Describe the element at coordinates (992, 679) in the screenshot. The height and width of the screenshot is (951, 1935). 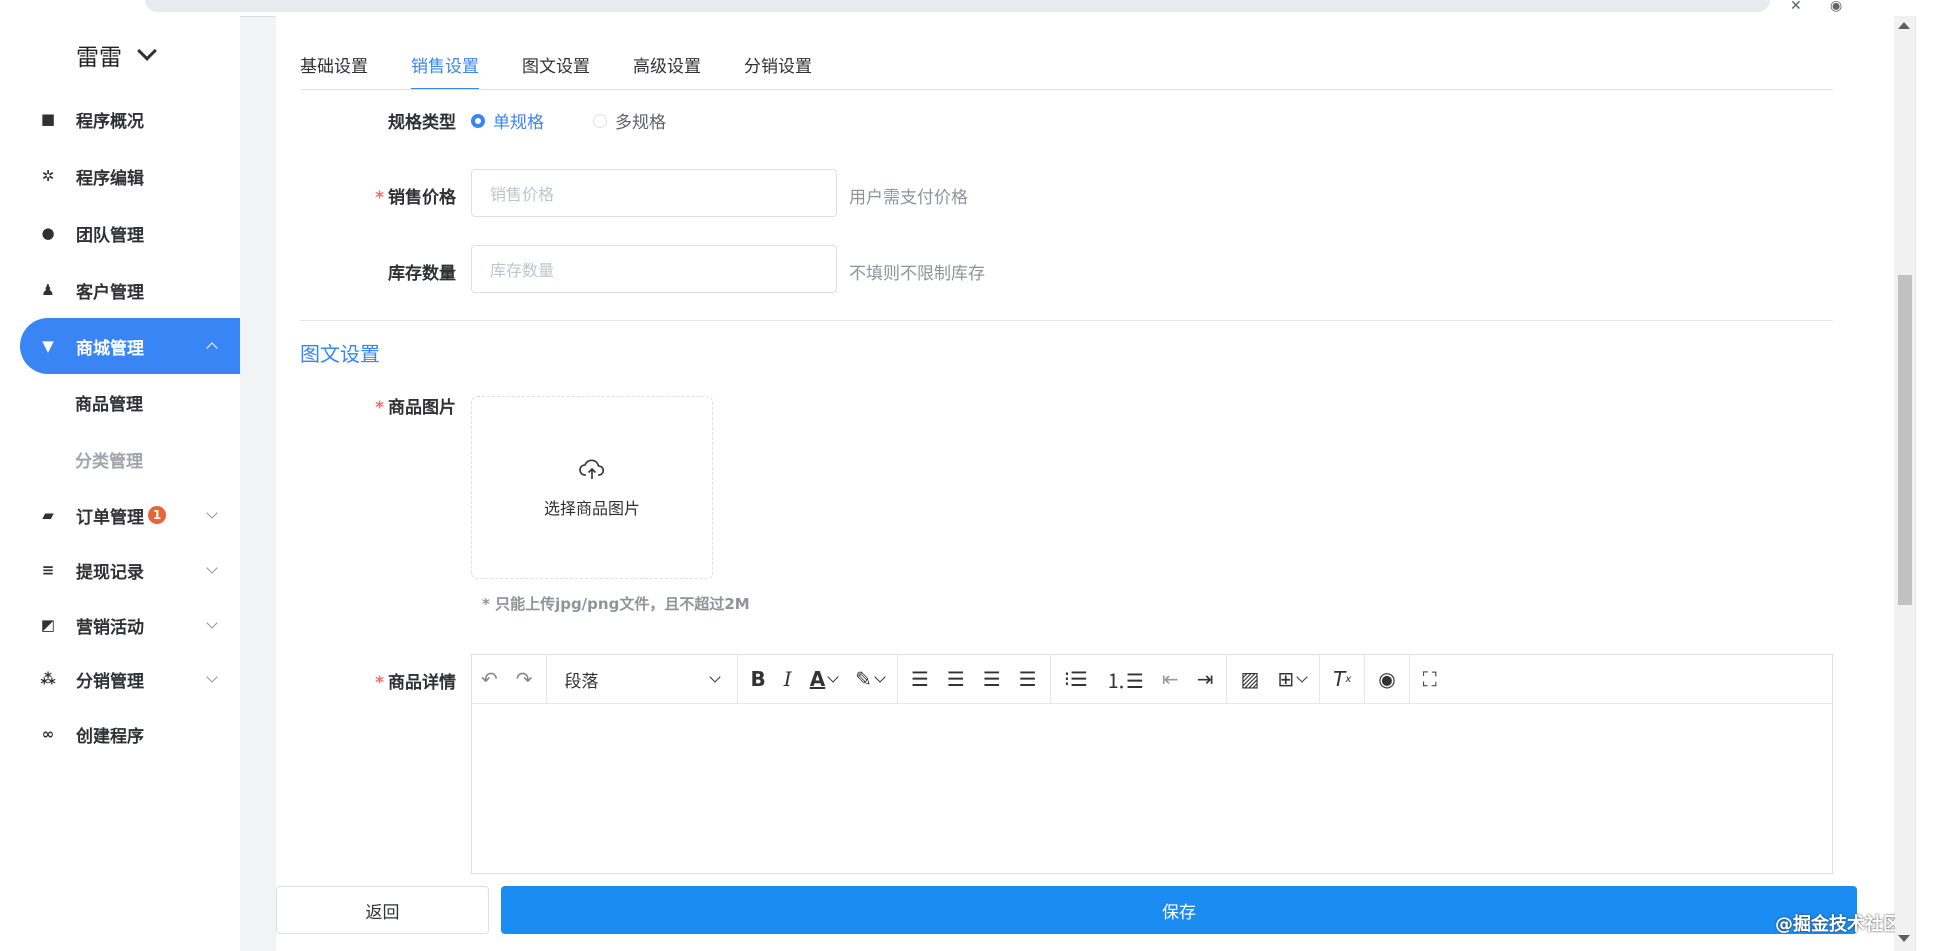
I see `align-right-icon: ☰` at that location.